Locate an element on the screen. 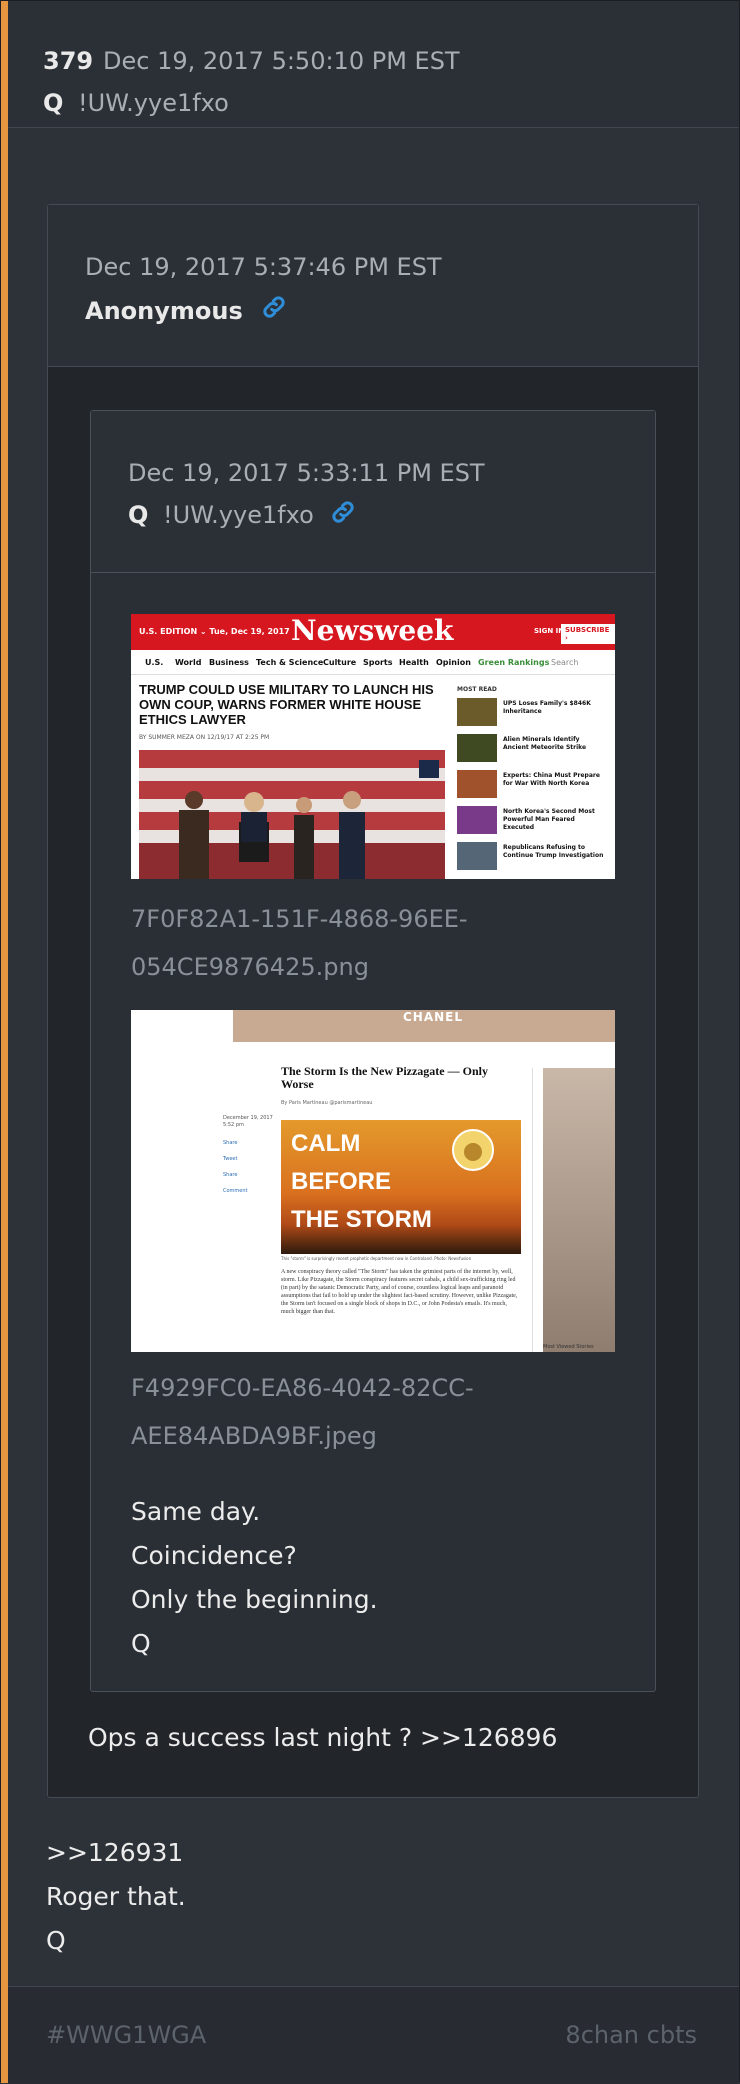 This screenshot has height=2084, width=740. post-author: Q is located at coordinates (53, 103).